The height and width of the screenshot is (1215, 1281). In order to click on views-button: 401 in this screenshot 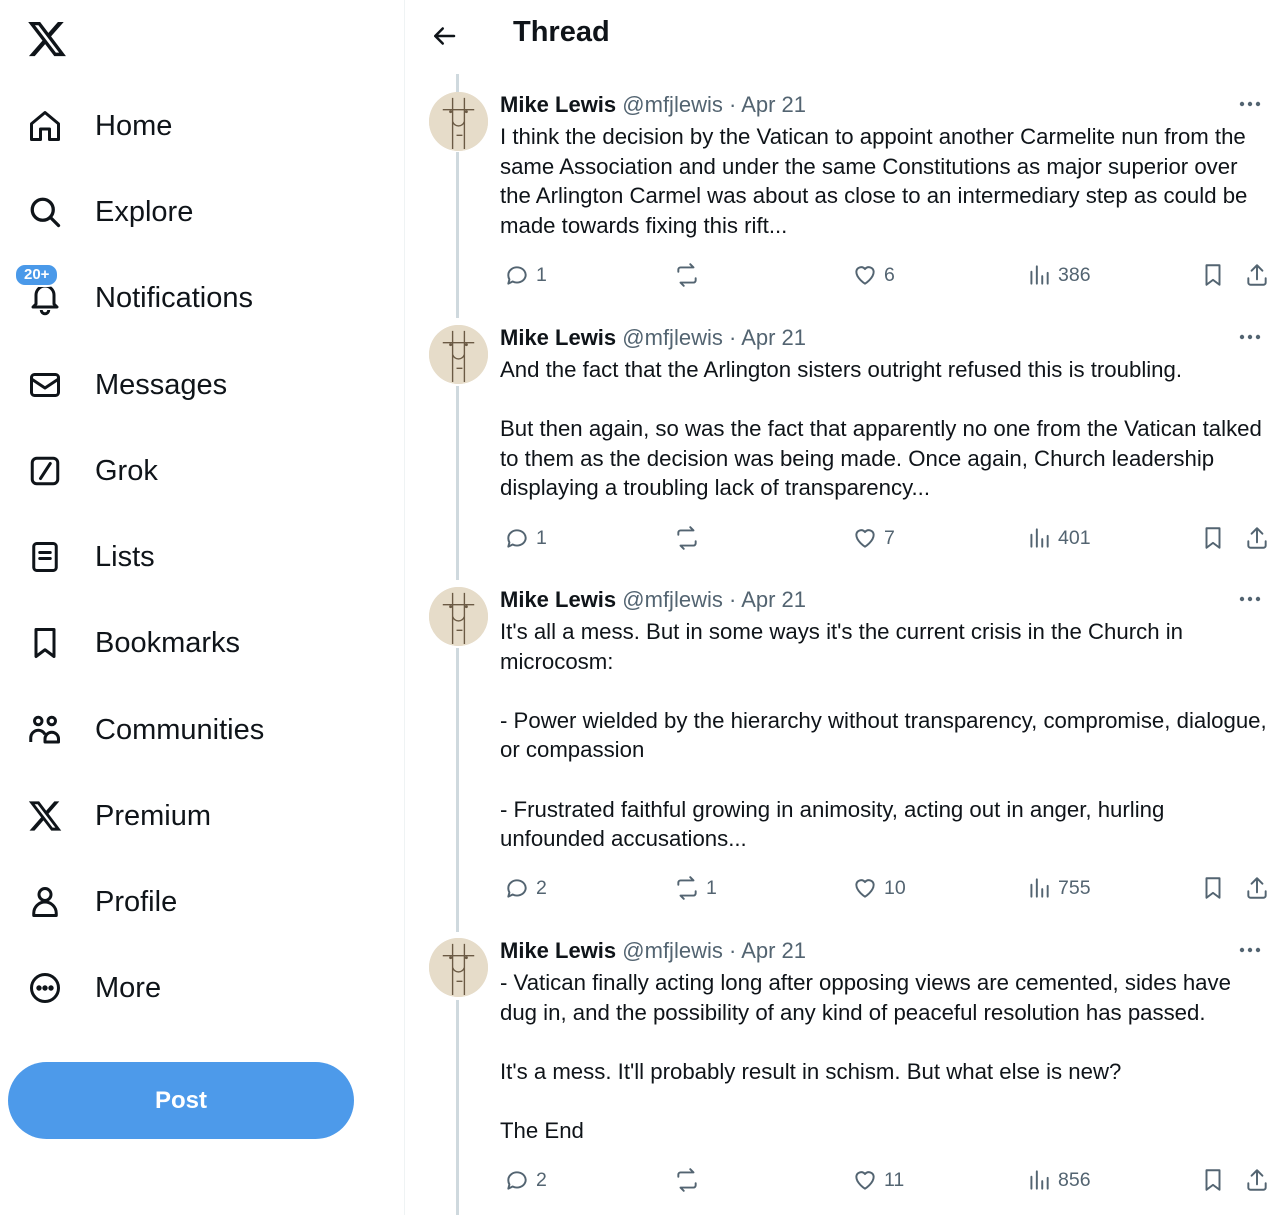, I will do `click(1058, 538)`.